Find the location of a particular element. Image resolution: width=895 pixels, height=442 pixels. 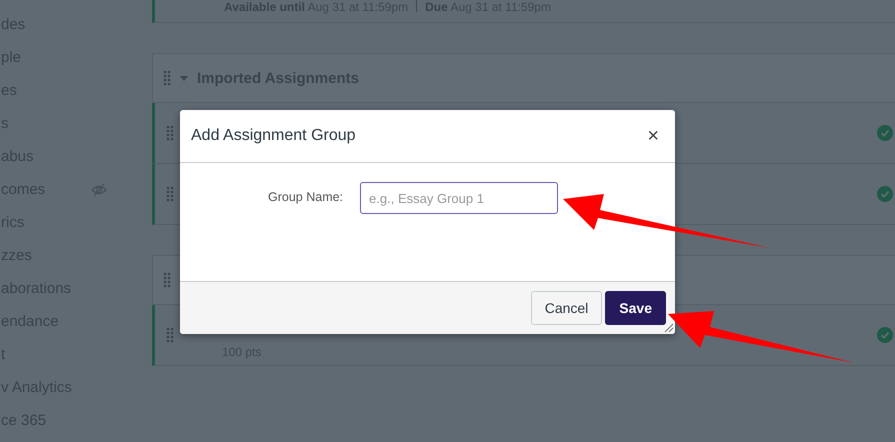

dialog-title: Add Assignment Group is located at coordinates (273, 136).